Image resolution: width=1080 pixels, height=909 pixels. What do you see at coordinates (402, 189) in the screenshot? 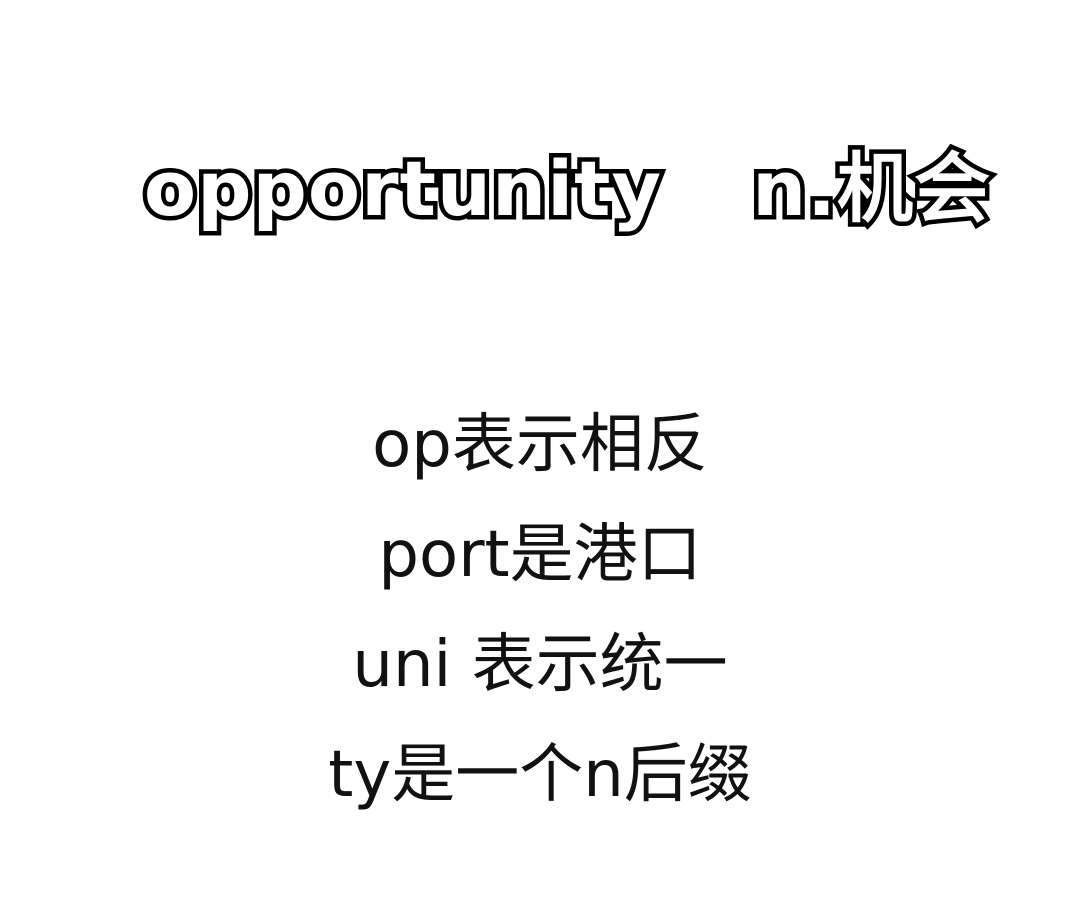
I see `word: opportunity` at bounding box center [402, 189].